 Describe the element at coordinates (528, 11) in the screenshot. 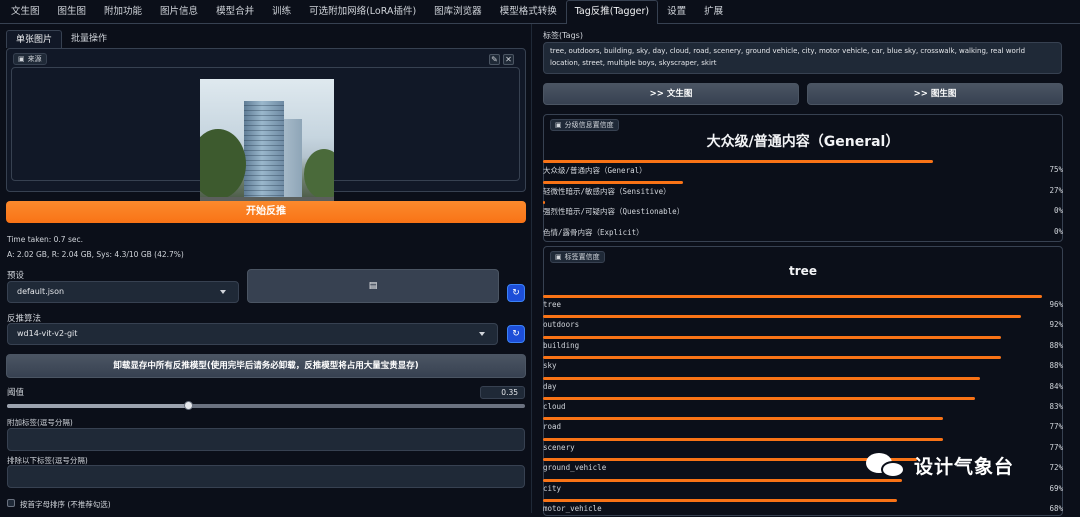

I see `tab-8: 模型格式转换` at that location.